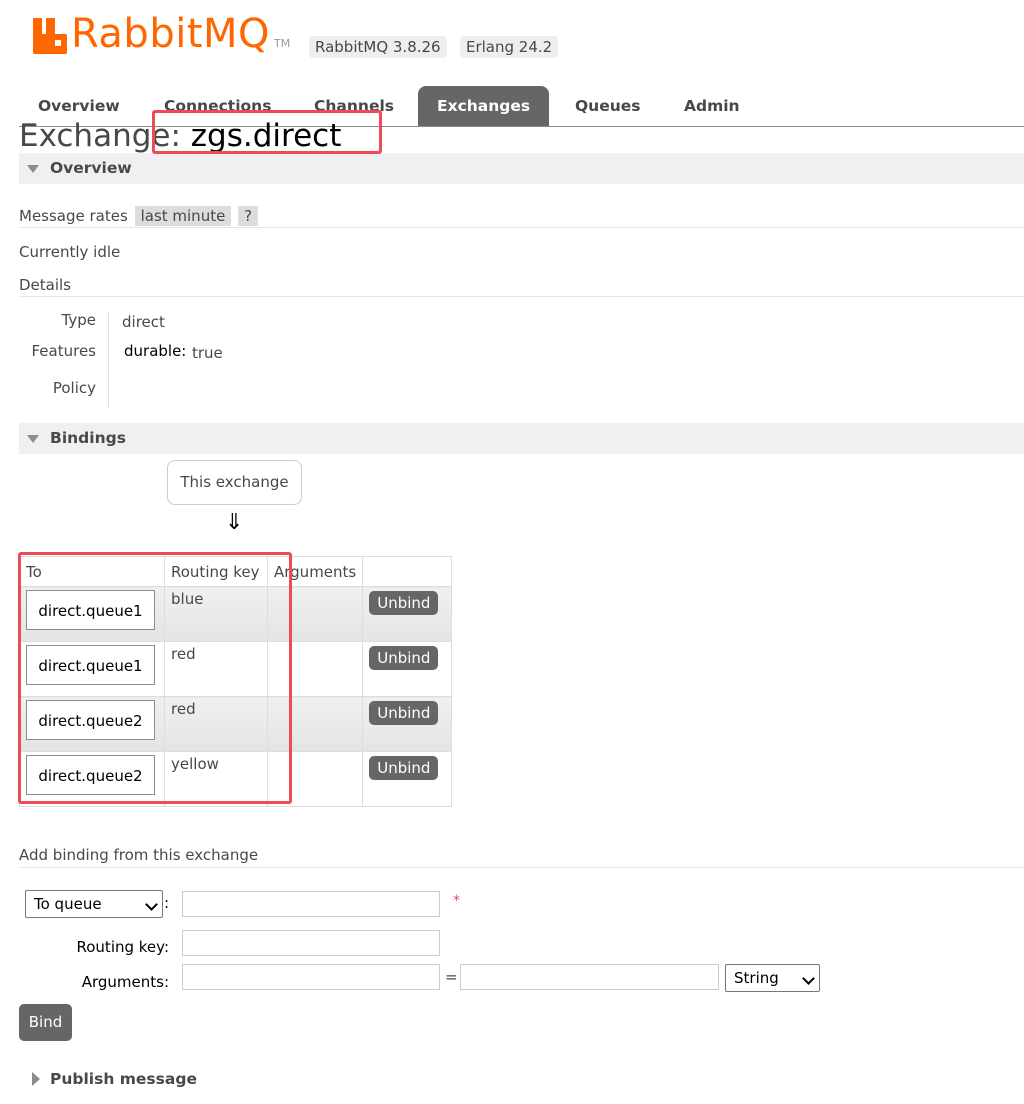  What do you see at coordinates (216, 614) in the screenshot?
I see `cell-routing-key: blue` at bounding box center [216, 614].